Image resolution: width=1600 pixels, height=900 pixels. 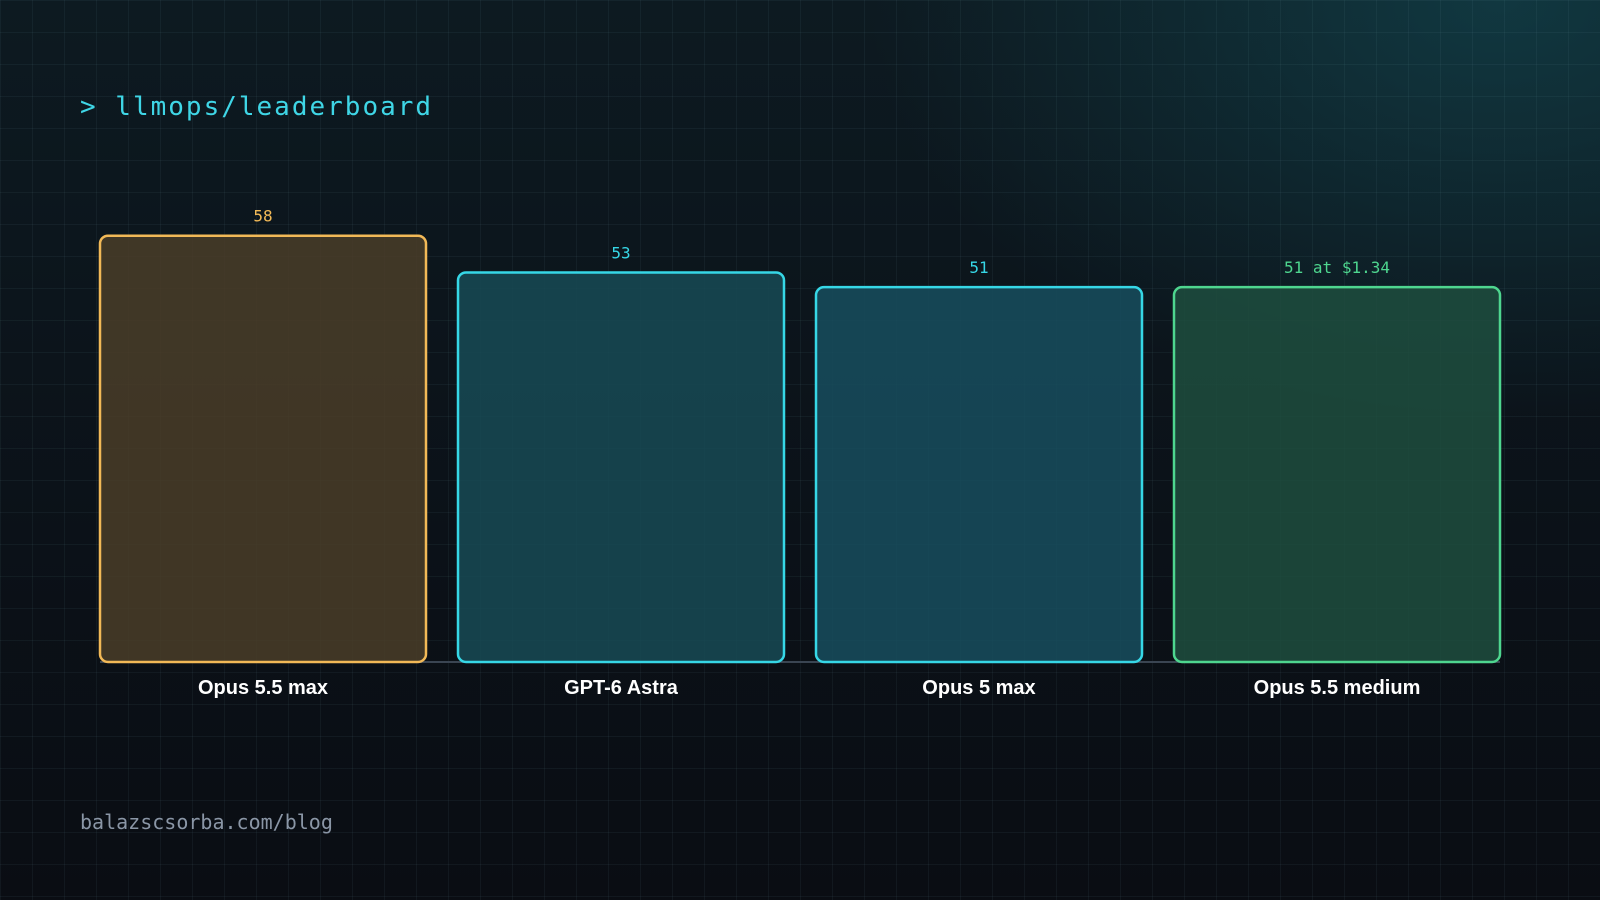 What do you see at coordinates (263, 449) in the screenshot?
I see `bar-opus-5-5-max` at bounding box center [263, 449].